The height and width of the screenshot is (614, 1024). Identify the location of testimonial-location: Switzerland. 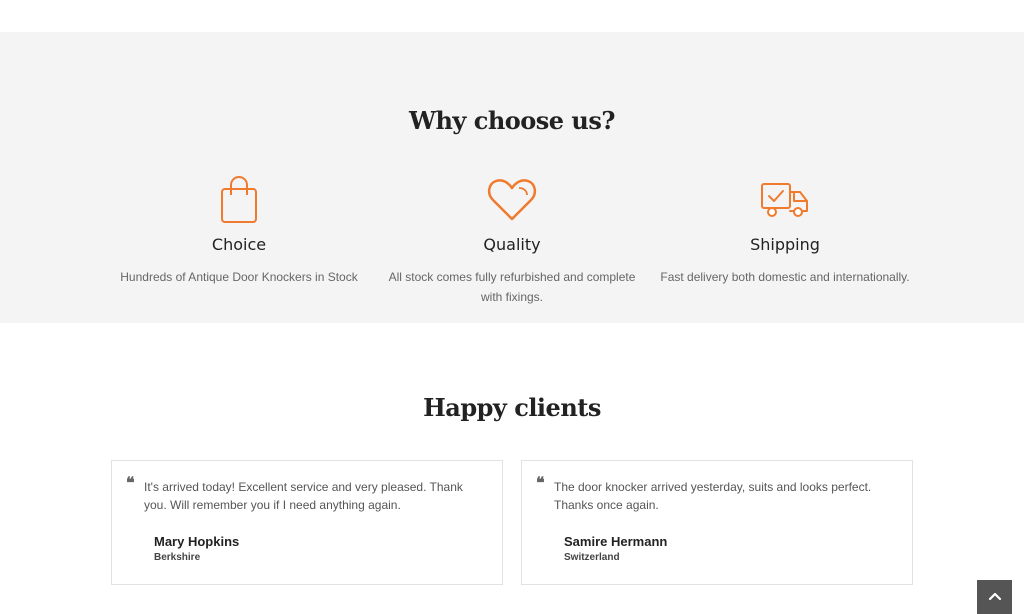
(592, 557).